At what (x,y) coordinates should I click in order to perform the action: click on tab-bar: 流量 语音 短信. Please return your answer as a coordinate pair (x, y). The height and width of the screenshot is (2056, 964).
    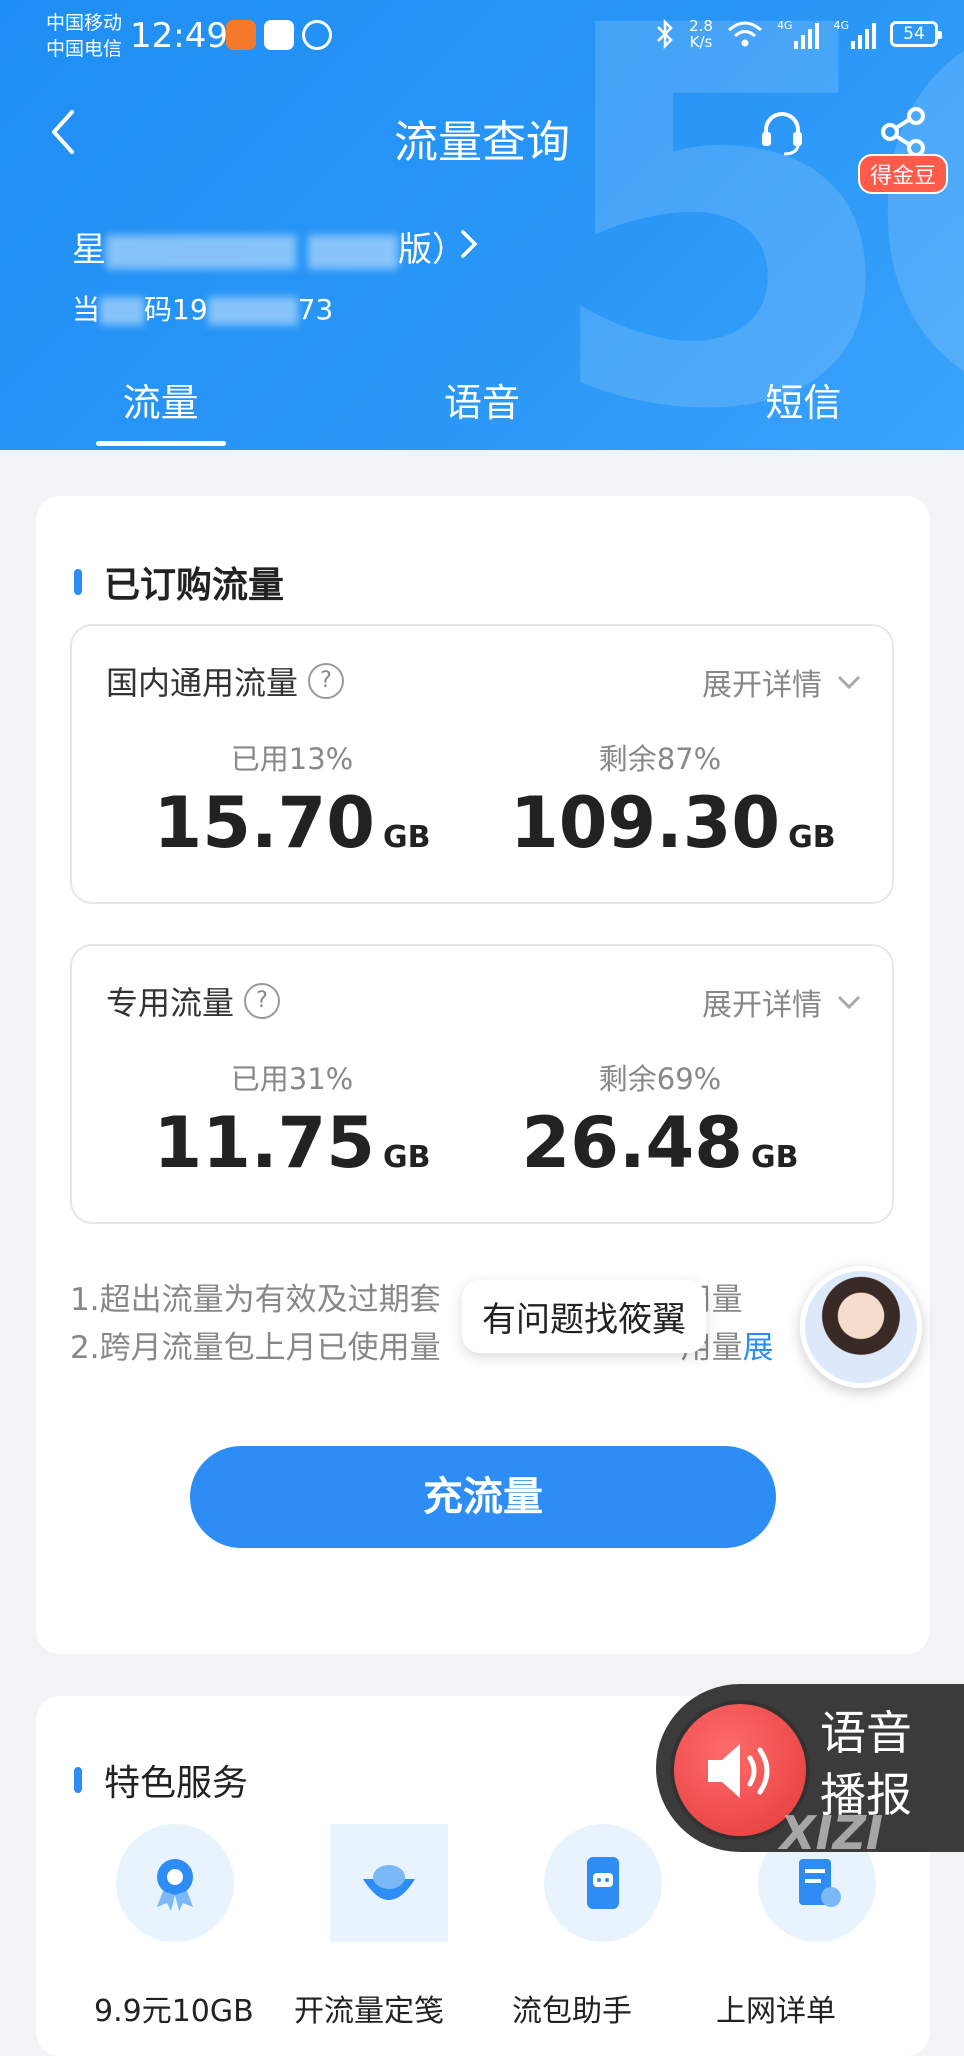
    Looking at the image, I should click on (482, 411).